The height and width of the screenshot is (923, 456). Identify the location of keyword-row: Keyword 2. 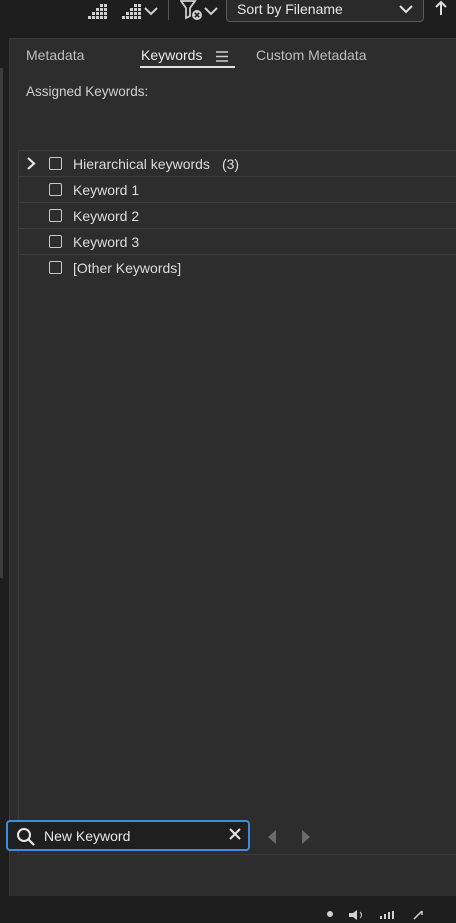
(237, 215).